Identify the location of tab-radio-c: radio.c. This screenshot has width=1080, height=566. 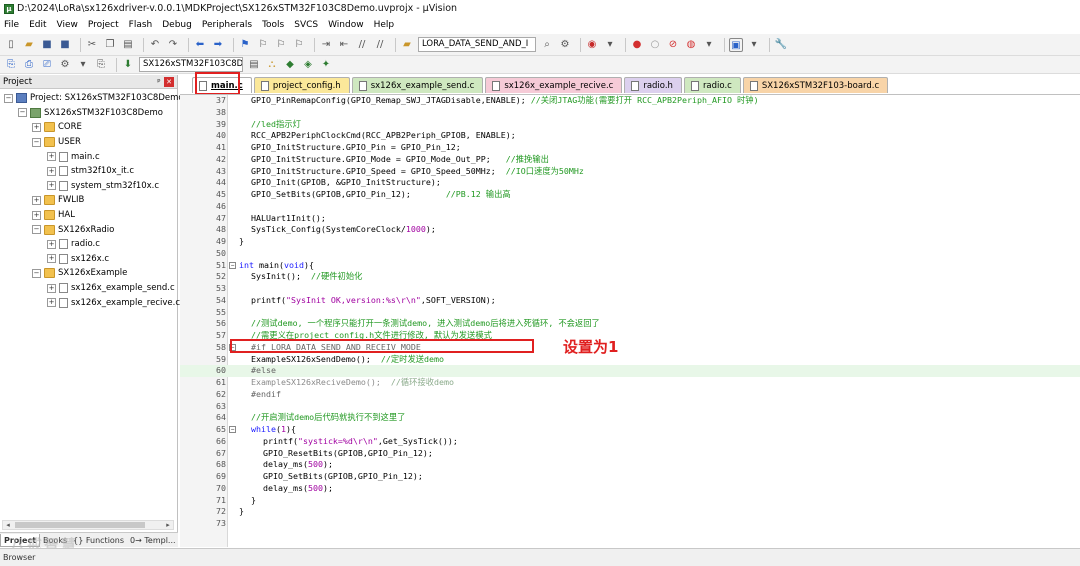
(712, 85).